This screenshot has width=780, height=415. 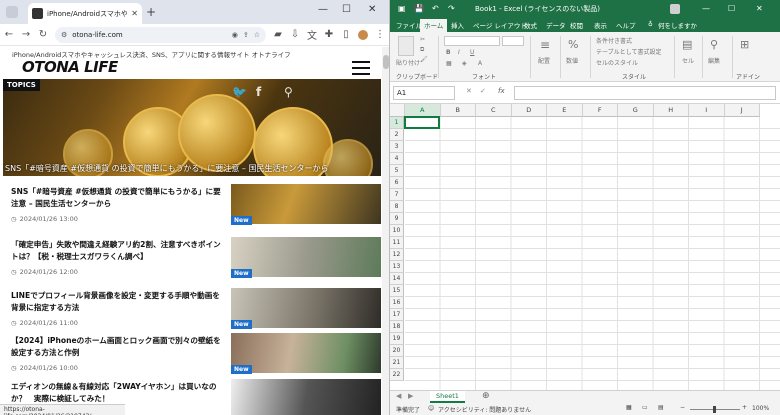 What do you see at coordinates (397, 171) in the screenshot?
I see `row-header: 5` at bounding box center [397, 171].